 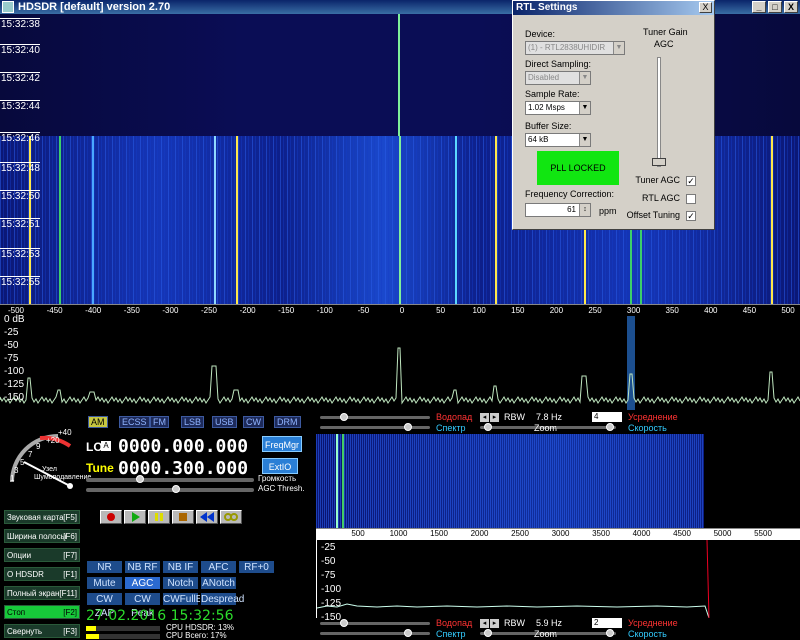 What do you see at coordinates (691, 181) in the screenshot?
I see `tuner-agc-checkbox: ✓` at bounding box center [691, 181].